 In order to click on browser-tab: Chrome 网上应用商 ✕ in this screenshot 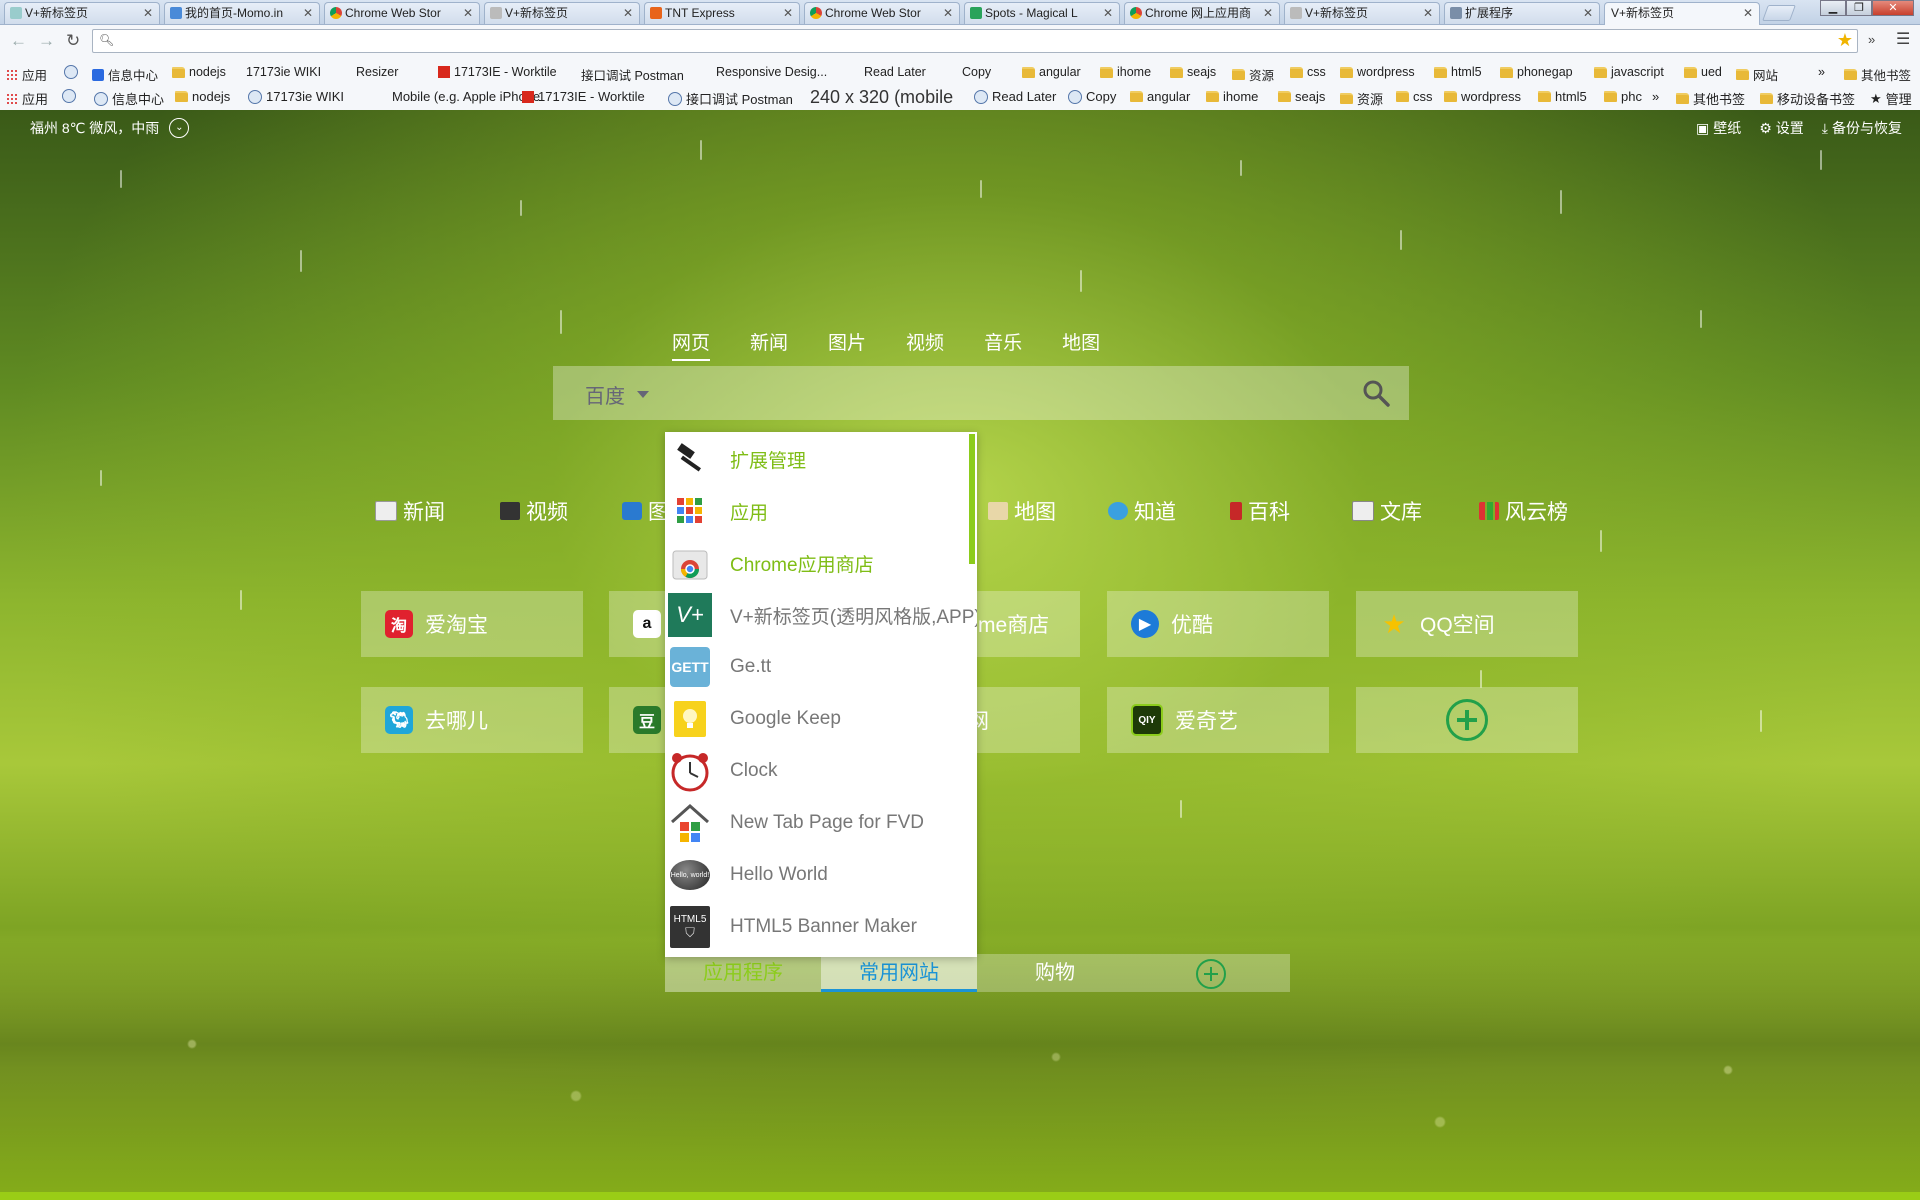, I will do `click(1202, 13)`.